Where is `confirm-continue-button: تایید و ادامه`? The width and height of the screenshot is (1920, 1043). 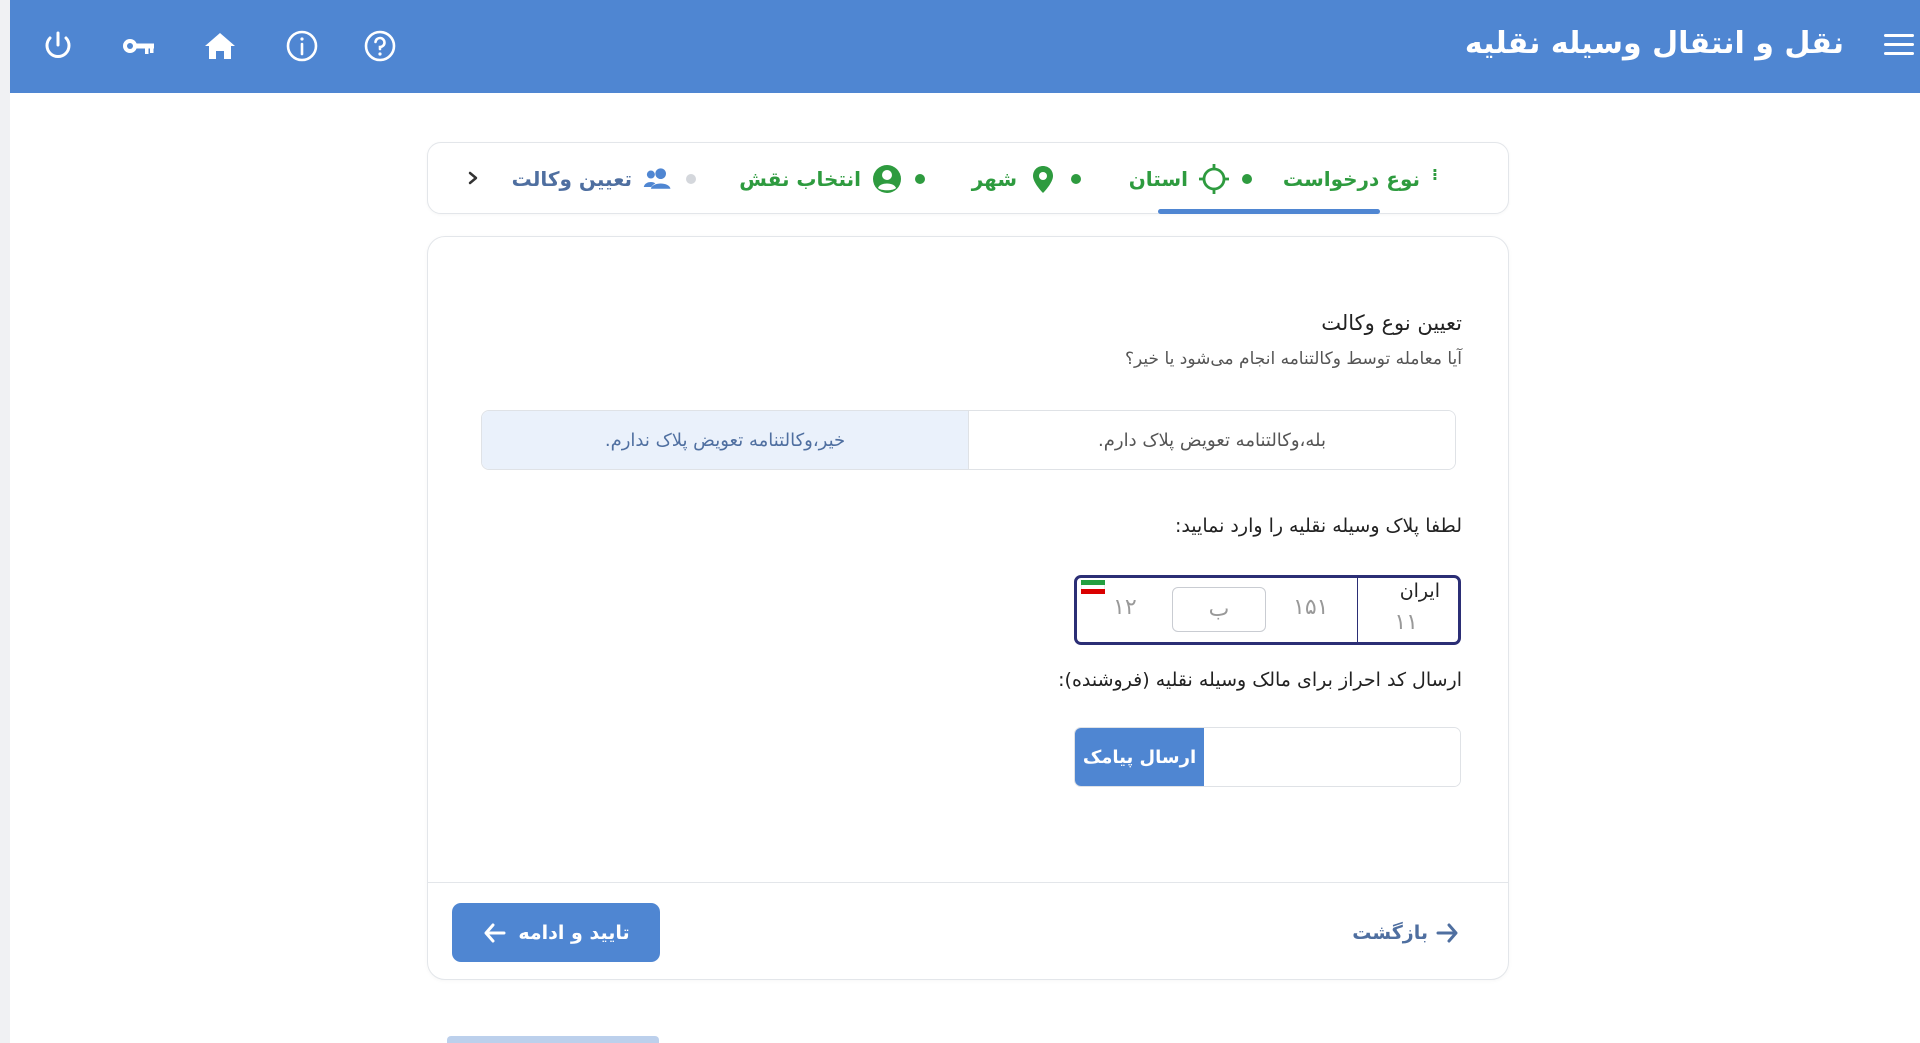
confirm-continue-button: تایید و ادامه is located at coordinates (556, 932).